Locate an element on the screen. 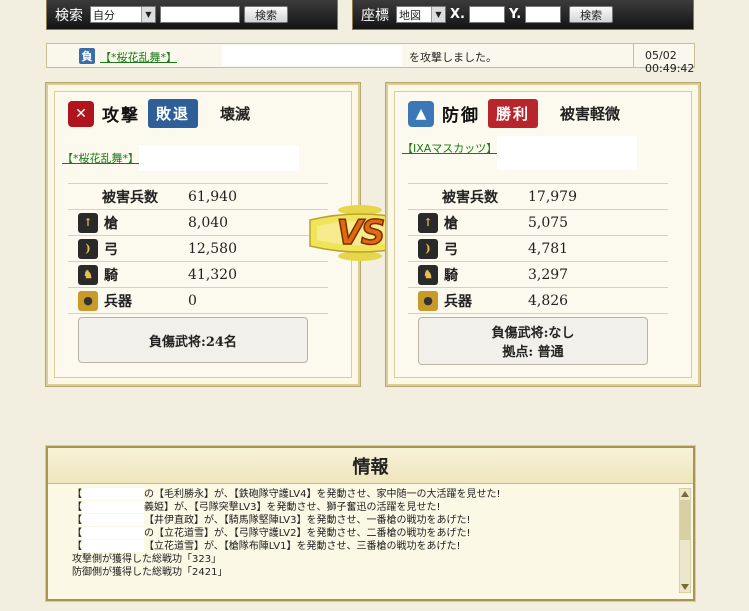  info-line: 【の【立花道雪】が、【弓隊守護LV2】を発動させ、二番槍の戦功をあげた! is located at coordinates (271, 533).